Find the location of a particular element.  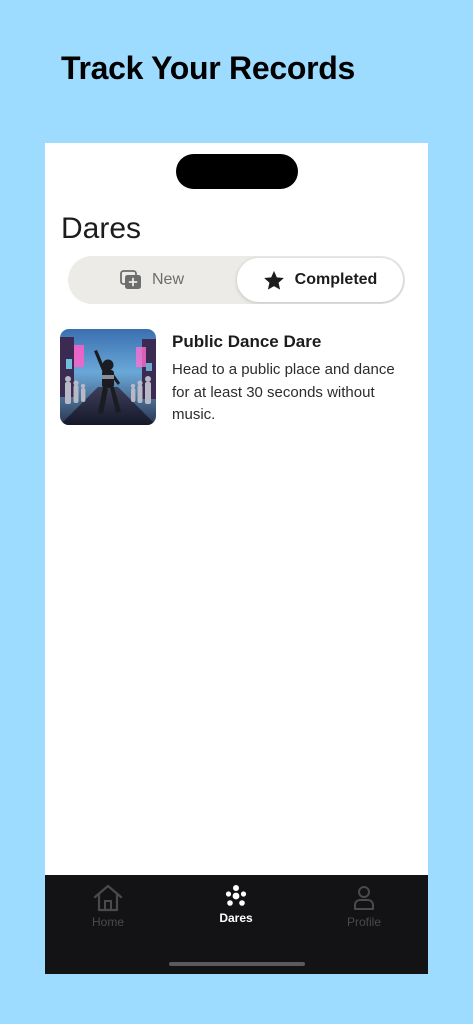

dare-title: Public Dance Dare is located at coordinates (247, 341).